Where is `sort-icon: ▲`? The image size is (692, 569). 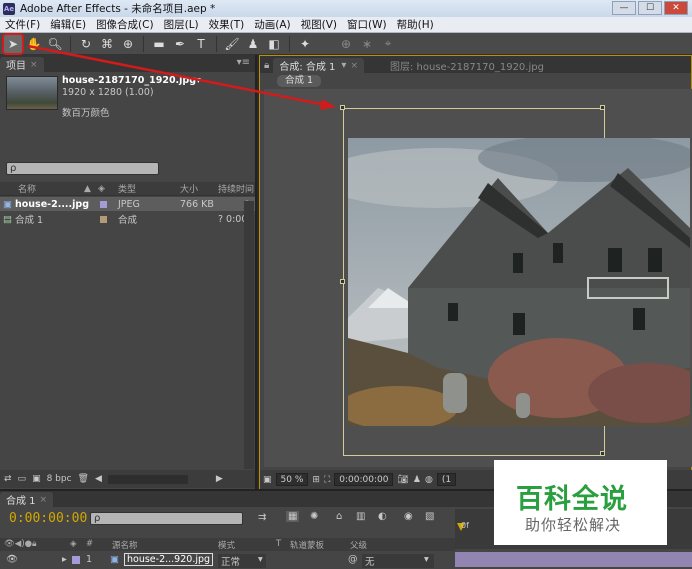 sort-icon: ▲ is located at coordinates (87, 189).